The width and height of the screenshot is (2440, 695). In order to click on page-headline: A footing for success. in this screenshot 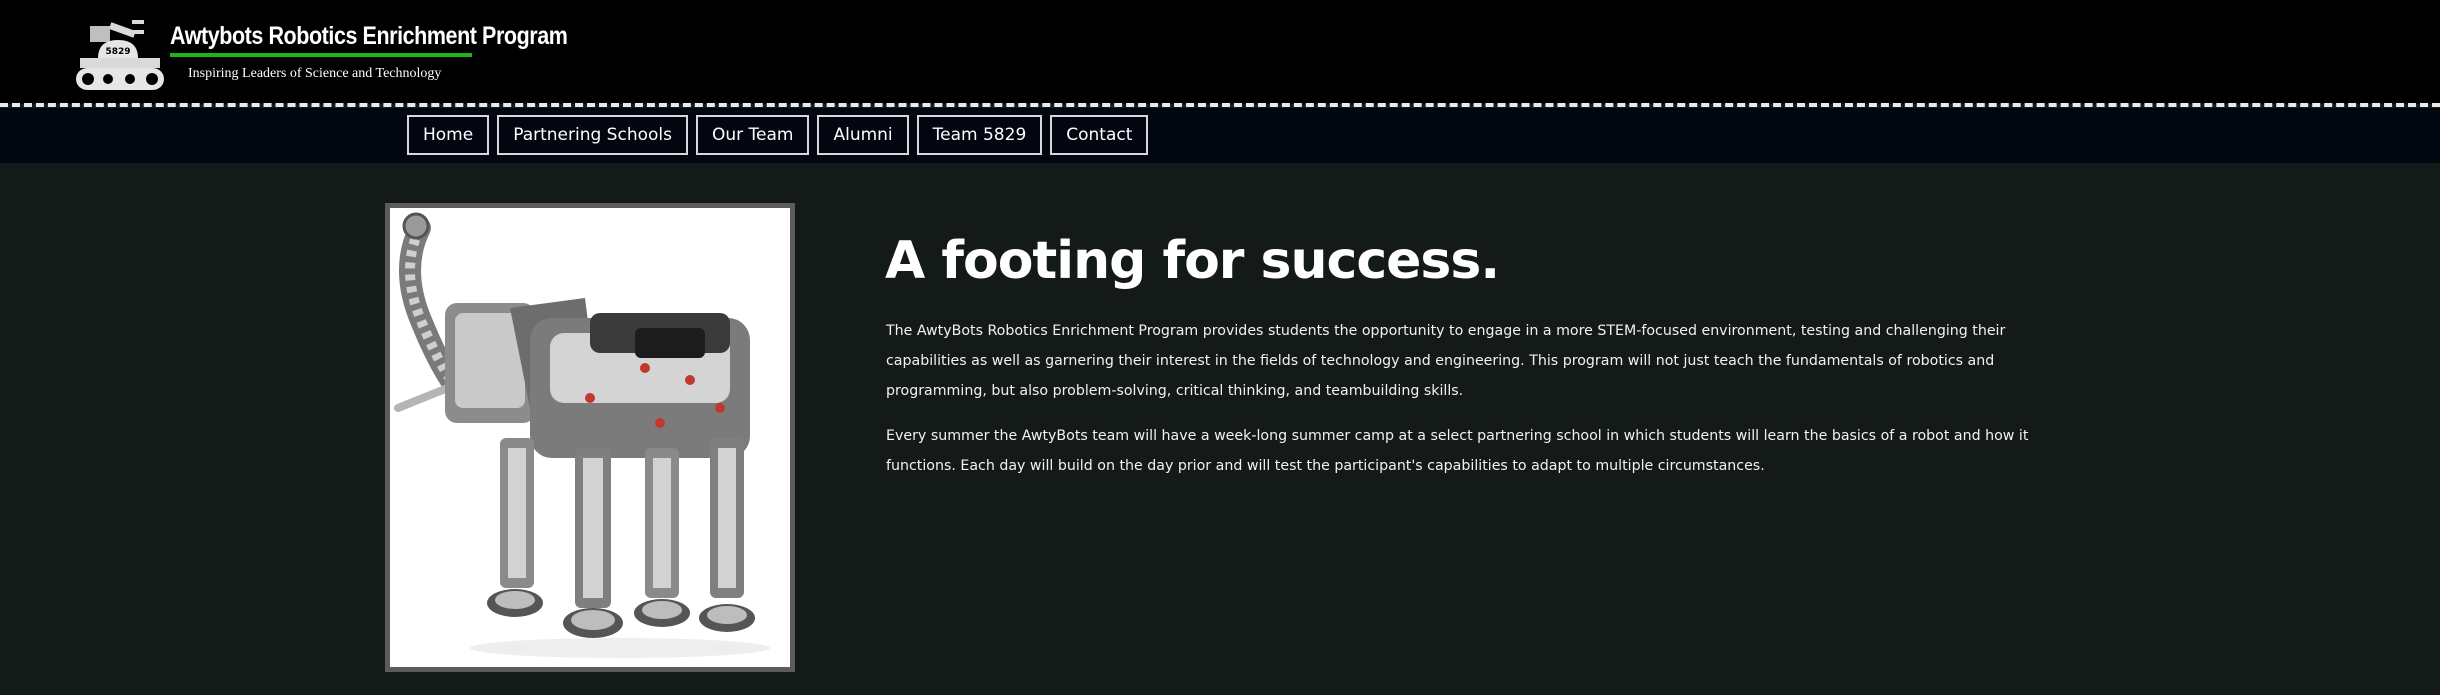, I will do `click(1192, 261)`.